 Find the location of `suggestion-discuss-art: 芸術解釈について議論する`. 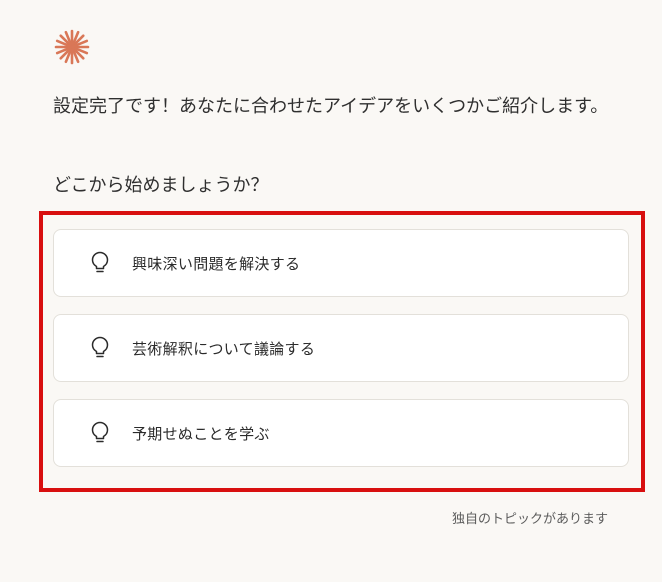

suggestion-discuss-art: 芸術解釈について議論する is located at coordinates (341, 348).